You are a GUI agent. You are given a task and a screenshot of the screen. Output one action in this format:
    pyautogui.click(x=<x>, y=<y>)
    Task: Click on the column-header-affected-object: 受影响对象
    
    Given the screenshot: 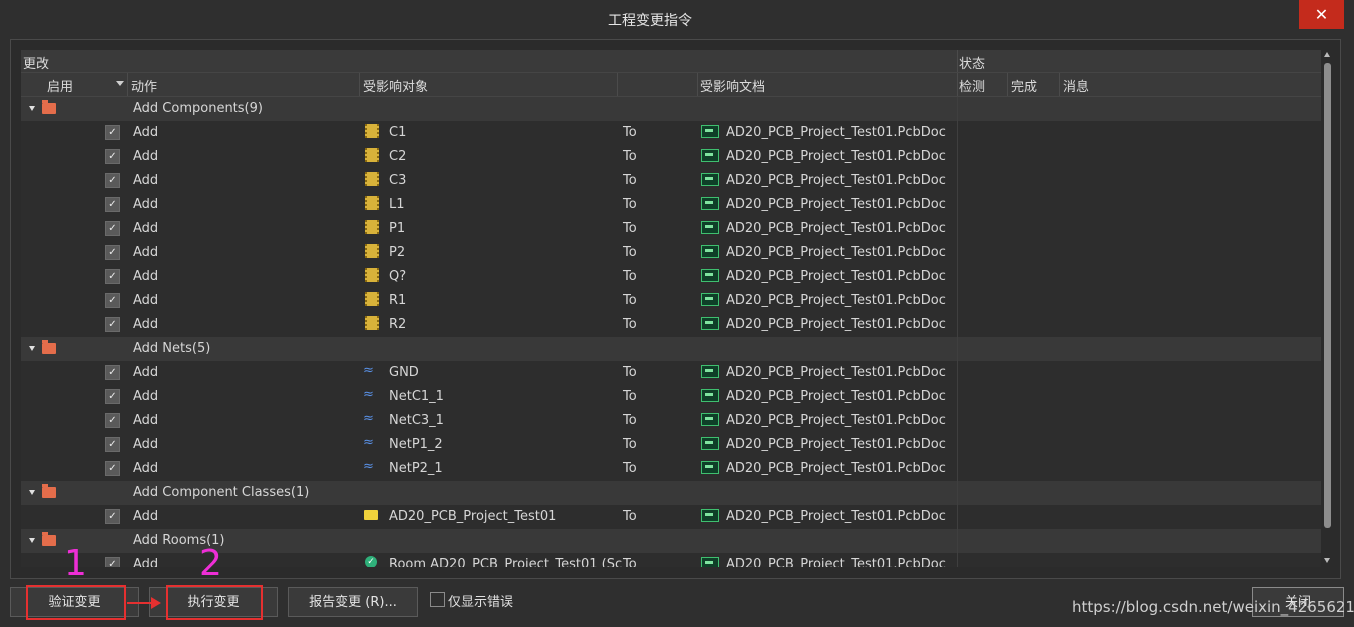 What is the action you would take?
    pyautogui.click(x=395, y=85)
    